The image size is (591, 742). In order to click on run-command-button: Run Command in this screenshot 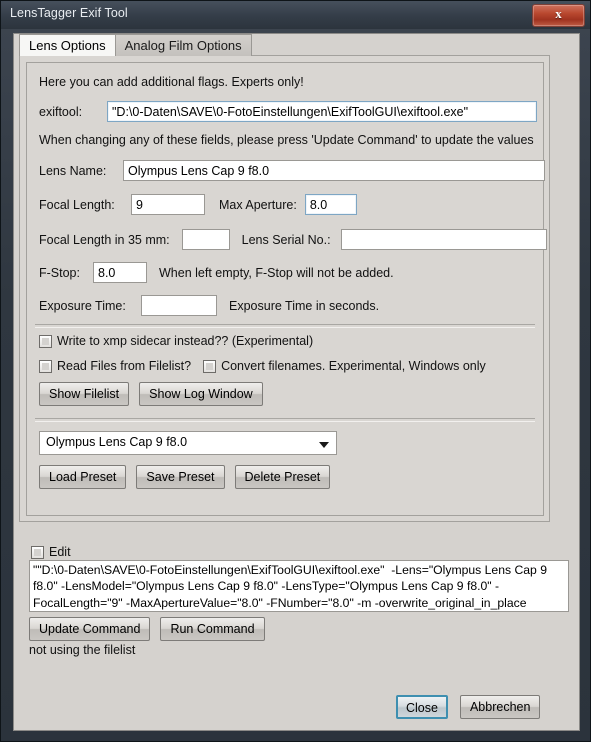, I will do `click(212, 629)`.